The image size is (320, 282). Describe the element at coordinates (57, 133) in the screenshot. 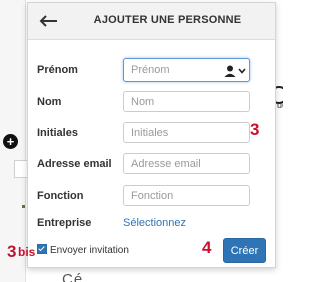

I see `initiales-label: Initiales` at that location.